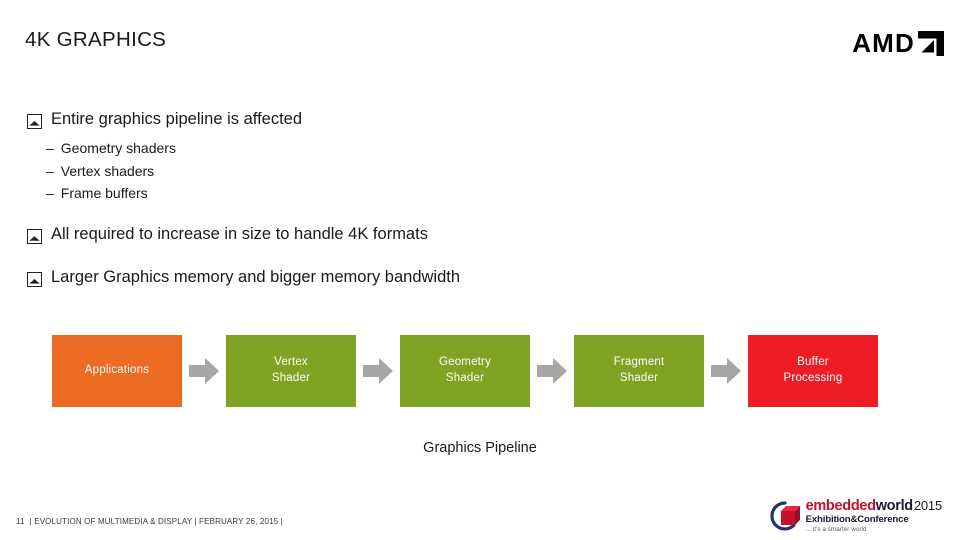 This screenshot has height=540, width=960. I want to click on pipeline-stage-applications: Applications, so click(117, 371).